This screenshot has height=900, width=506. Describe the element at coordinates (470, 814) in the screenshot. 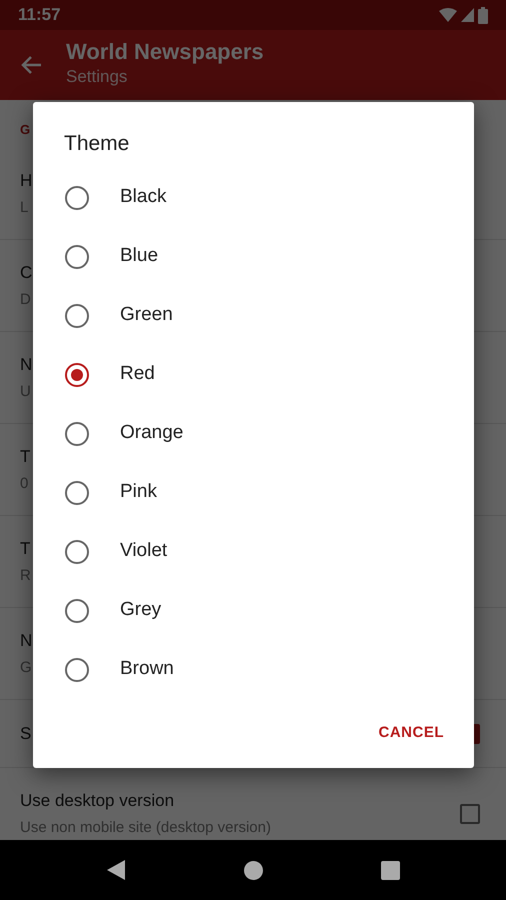

I see `checkbox` at that location.